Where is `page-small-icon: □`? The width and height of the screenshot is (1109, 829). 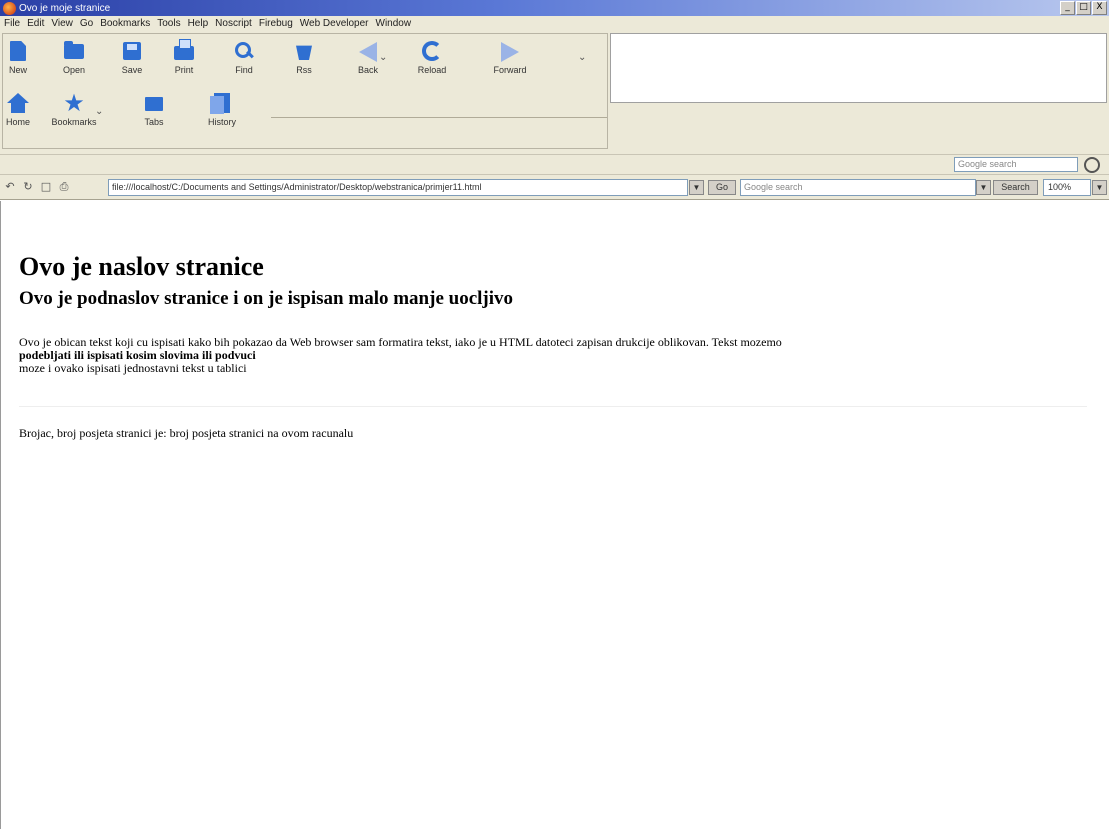
page-small-icon: □ is located at coordinates (46, 187).